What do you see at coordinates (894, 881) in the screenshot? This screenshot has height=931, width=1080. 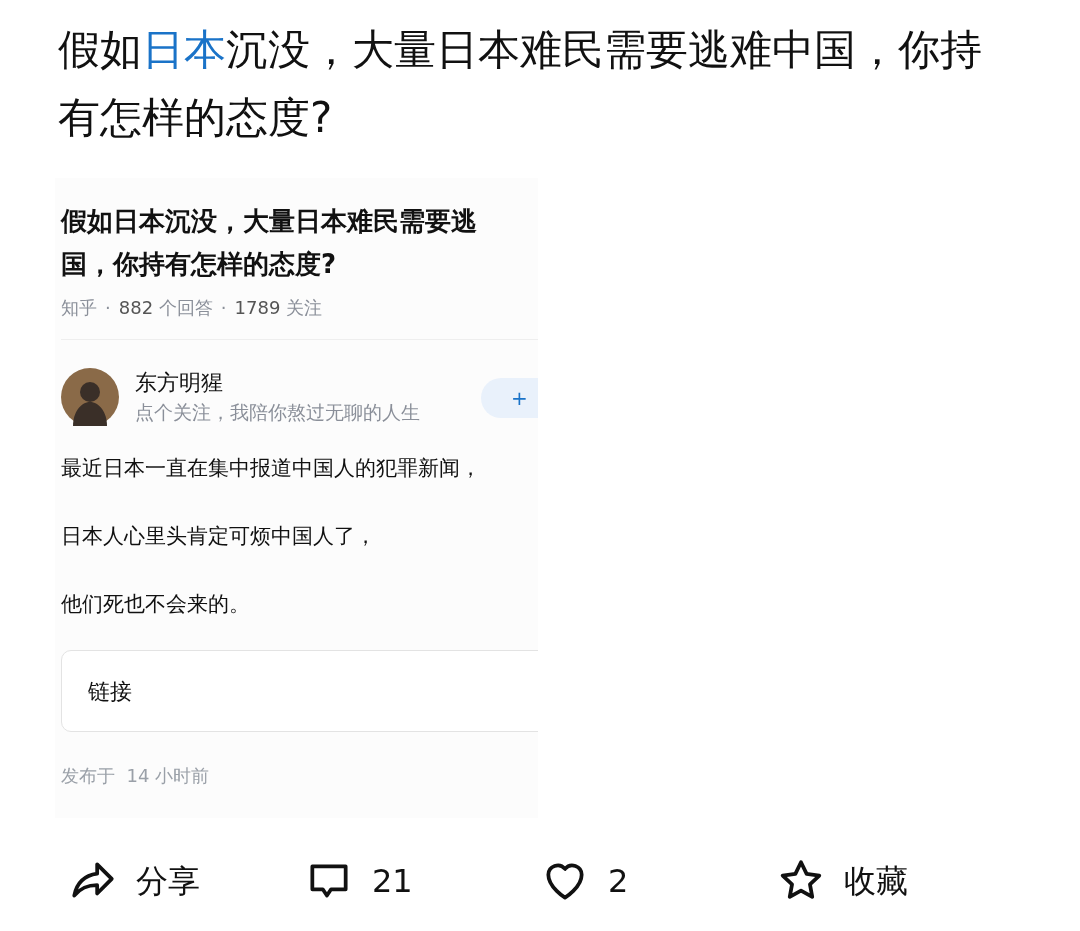 I see `favorite-button: 收藏` at bounding box center [894, 881].